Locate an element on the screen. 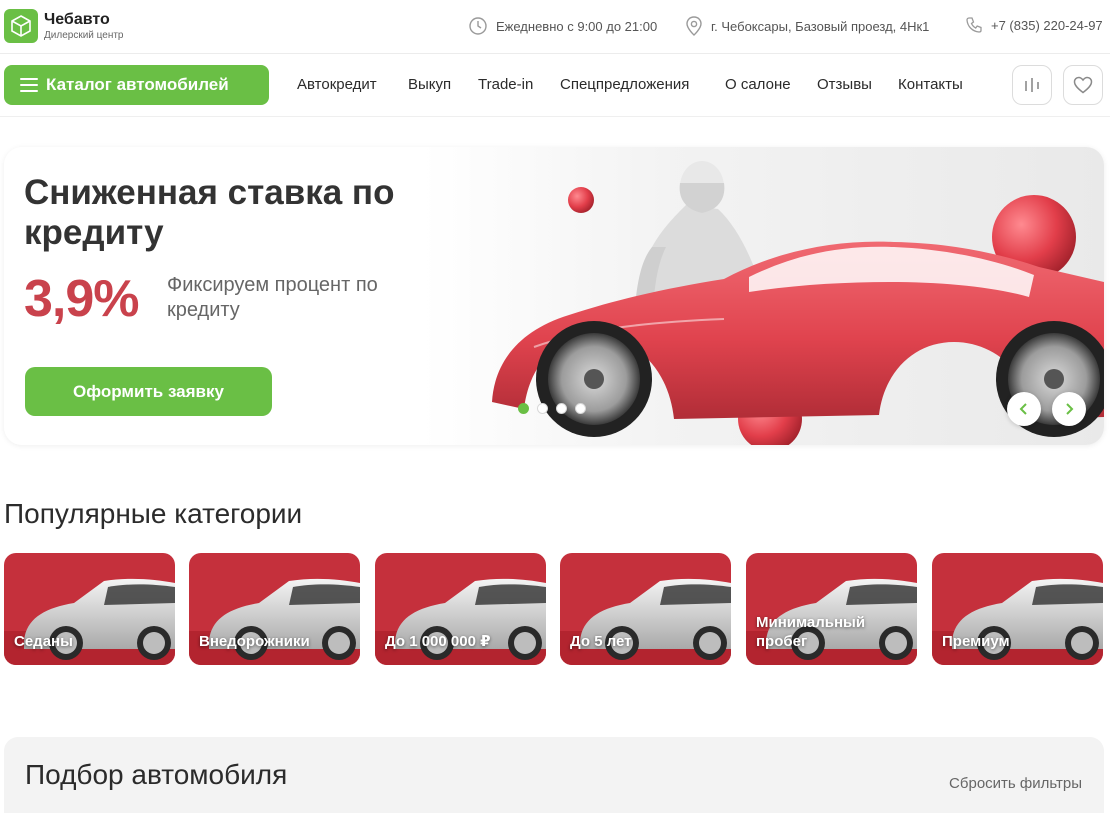 This screenshot has height=813, width=1110. hours-text: Ежедневно с 9:00 до 21:00 is located at coordinates (577, 26).